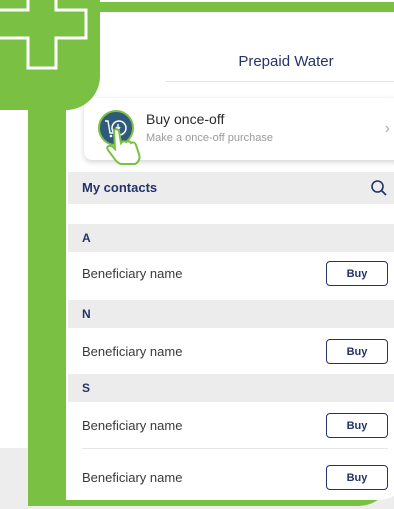 This screenshot has width=394, height=509. Describe the element at coordinates (209, 138) in the screenshot. I see `buy-once-off-subtitle: Make a once-off purchase` at that location.